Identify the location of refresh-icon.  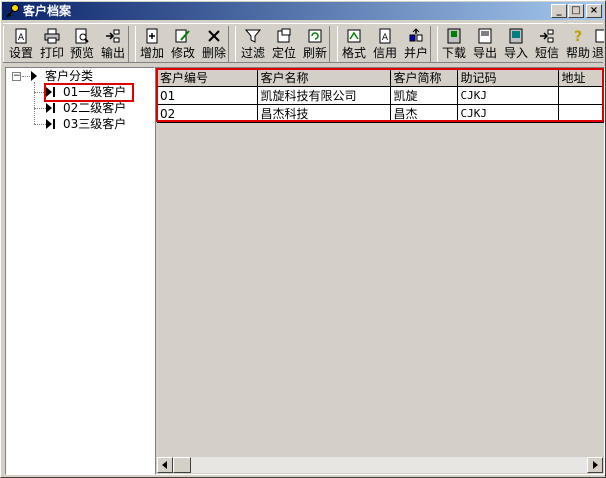
(315, 36).